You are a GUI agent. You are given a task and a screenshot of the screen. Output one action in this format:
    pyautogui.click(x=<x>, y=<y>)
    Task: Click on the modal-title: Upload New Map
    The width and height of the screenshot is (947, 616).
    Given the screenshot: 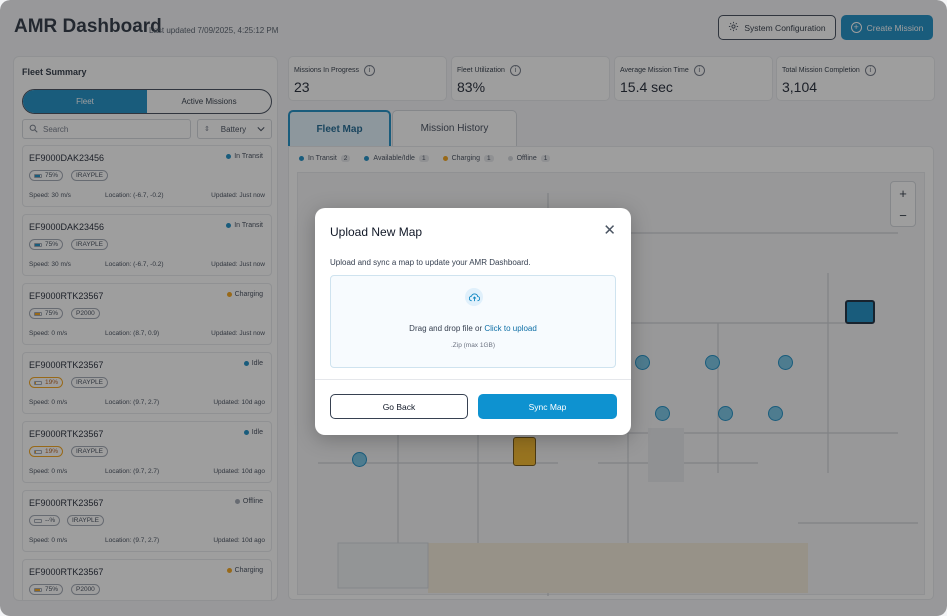 What is the action you would take?
    pyautogui.click(x=376, y=232)
    